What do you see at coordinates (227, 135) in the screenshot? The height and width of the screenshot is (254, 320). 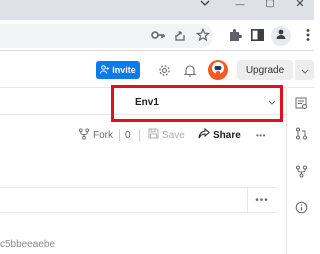 I see `share-label: Share` at bounding box center [227, 135].